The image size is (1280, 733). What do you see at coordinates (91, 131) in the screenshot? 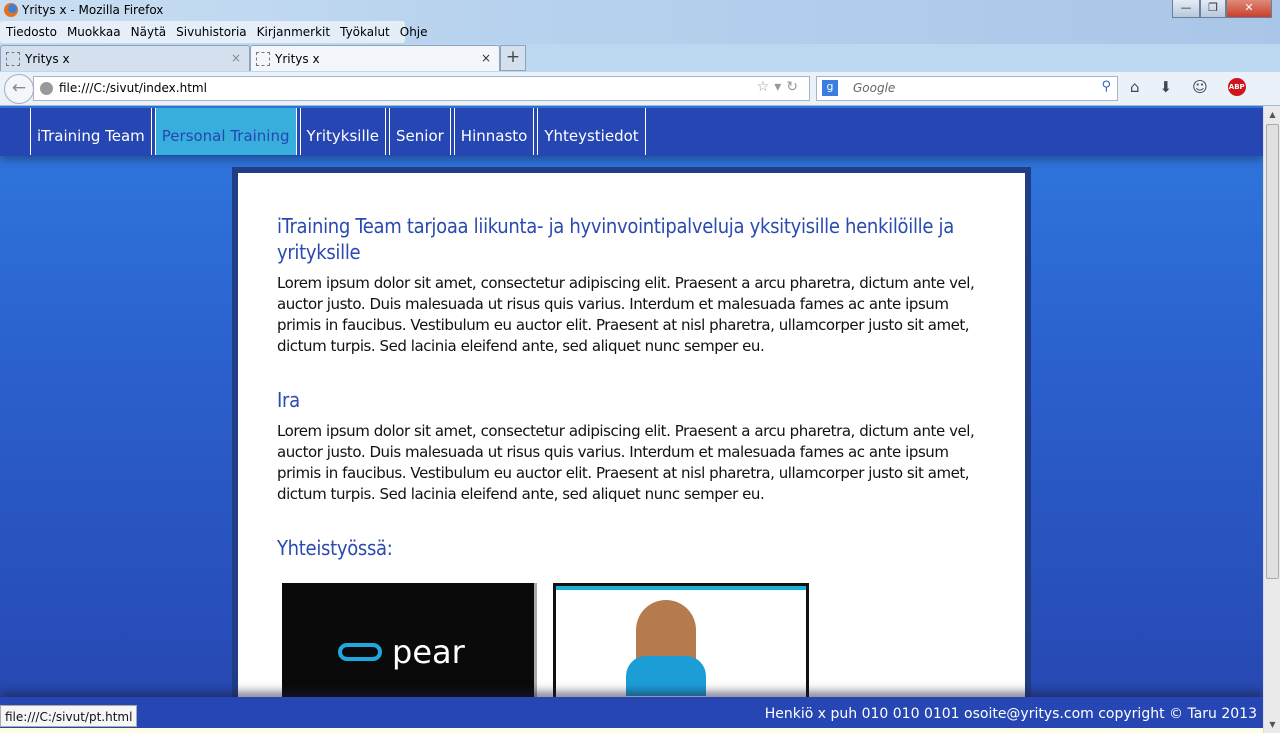
I see `nav-itraining-team: iTraining Team` at bounding box center [91, 131].